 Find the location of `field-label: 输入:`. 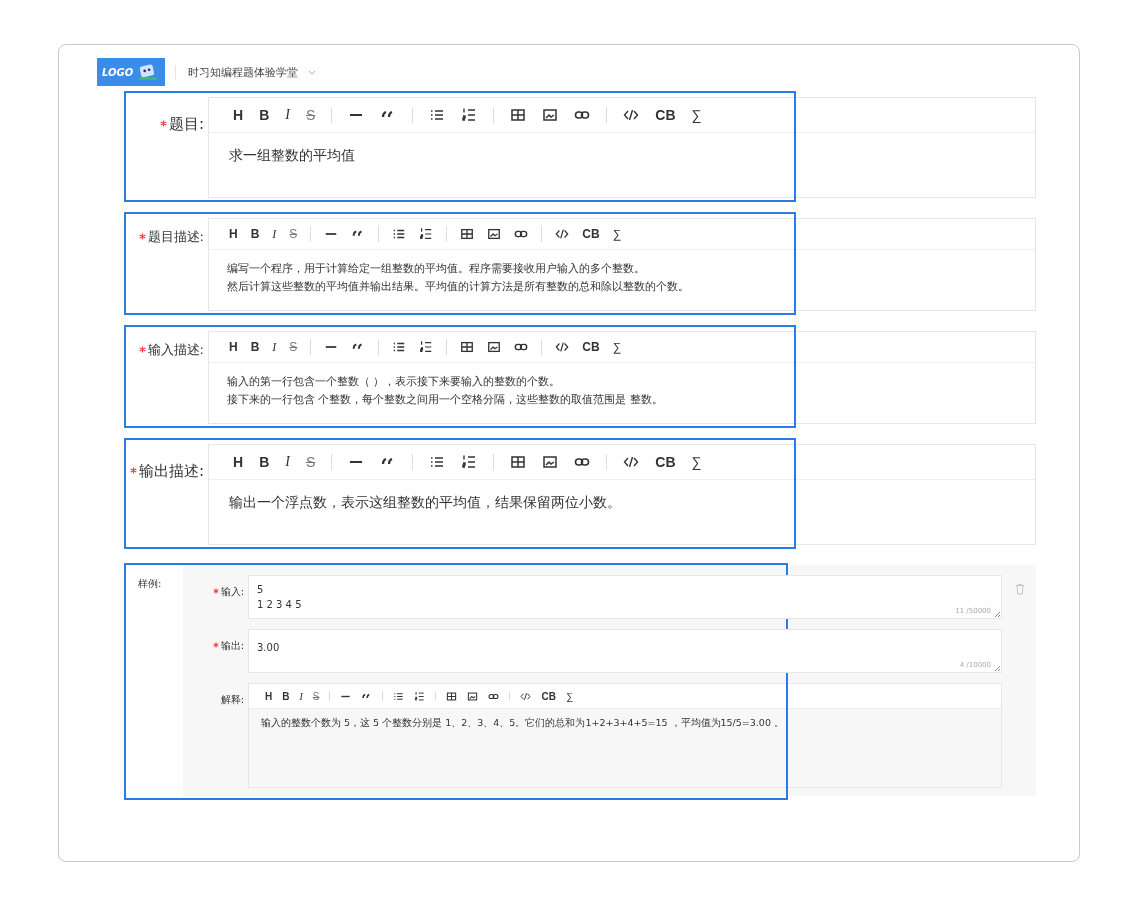

field-label: 输入: is located at coordinates (232, 592).